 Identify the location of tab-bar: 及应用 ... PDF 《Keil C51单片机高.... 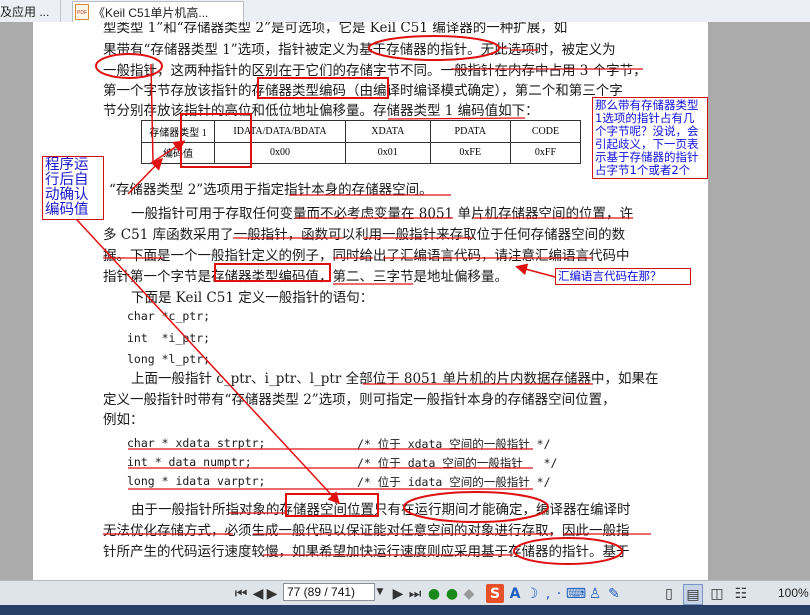
(405, 11).